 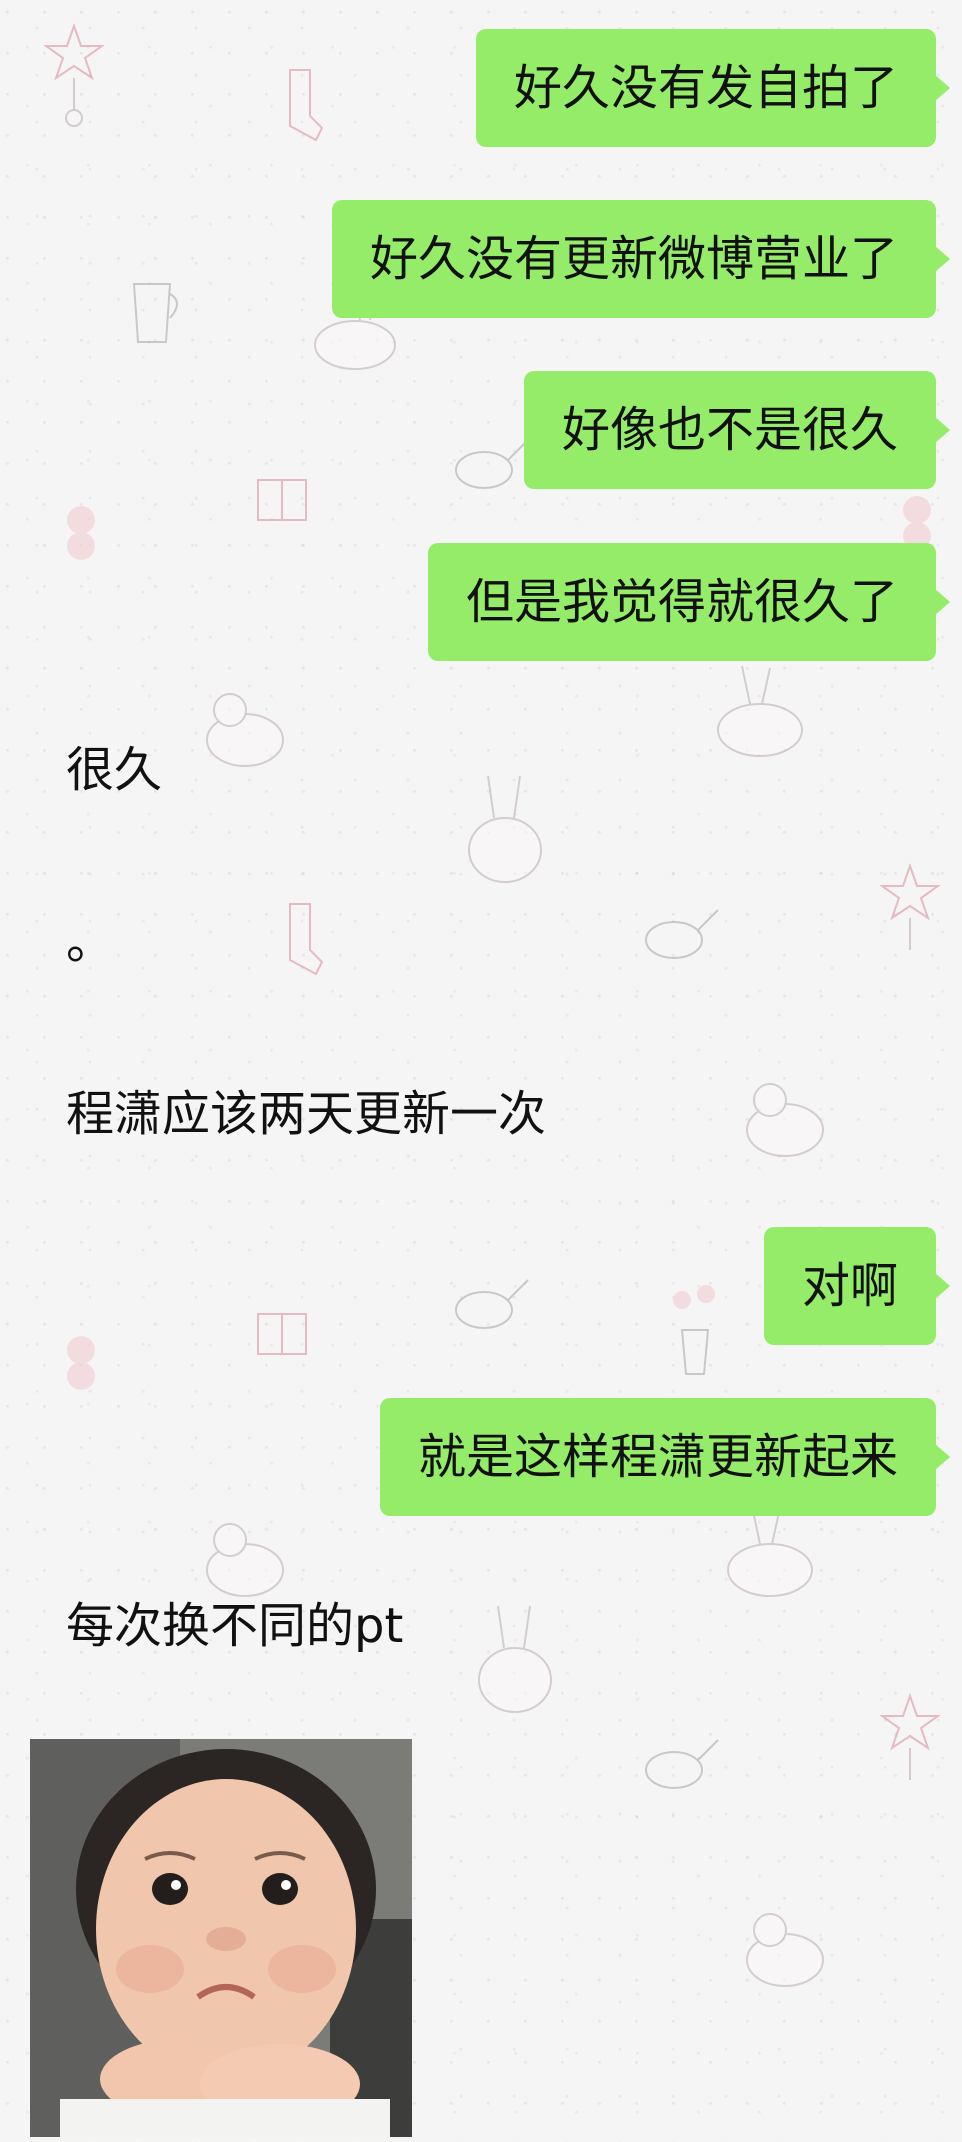 What do you see at coordinates (306, 1114) in the screenshot?
I see `received-message-text: 程潇应该两天更新一次` at bounding box center [306, 1114].